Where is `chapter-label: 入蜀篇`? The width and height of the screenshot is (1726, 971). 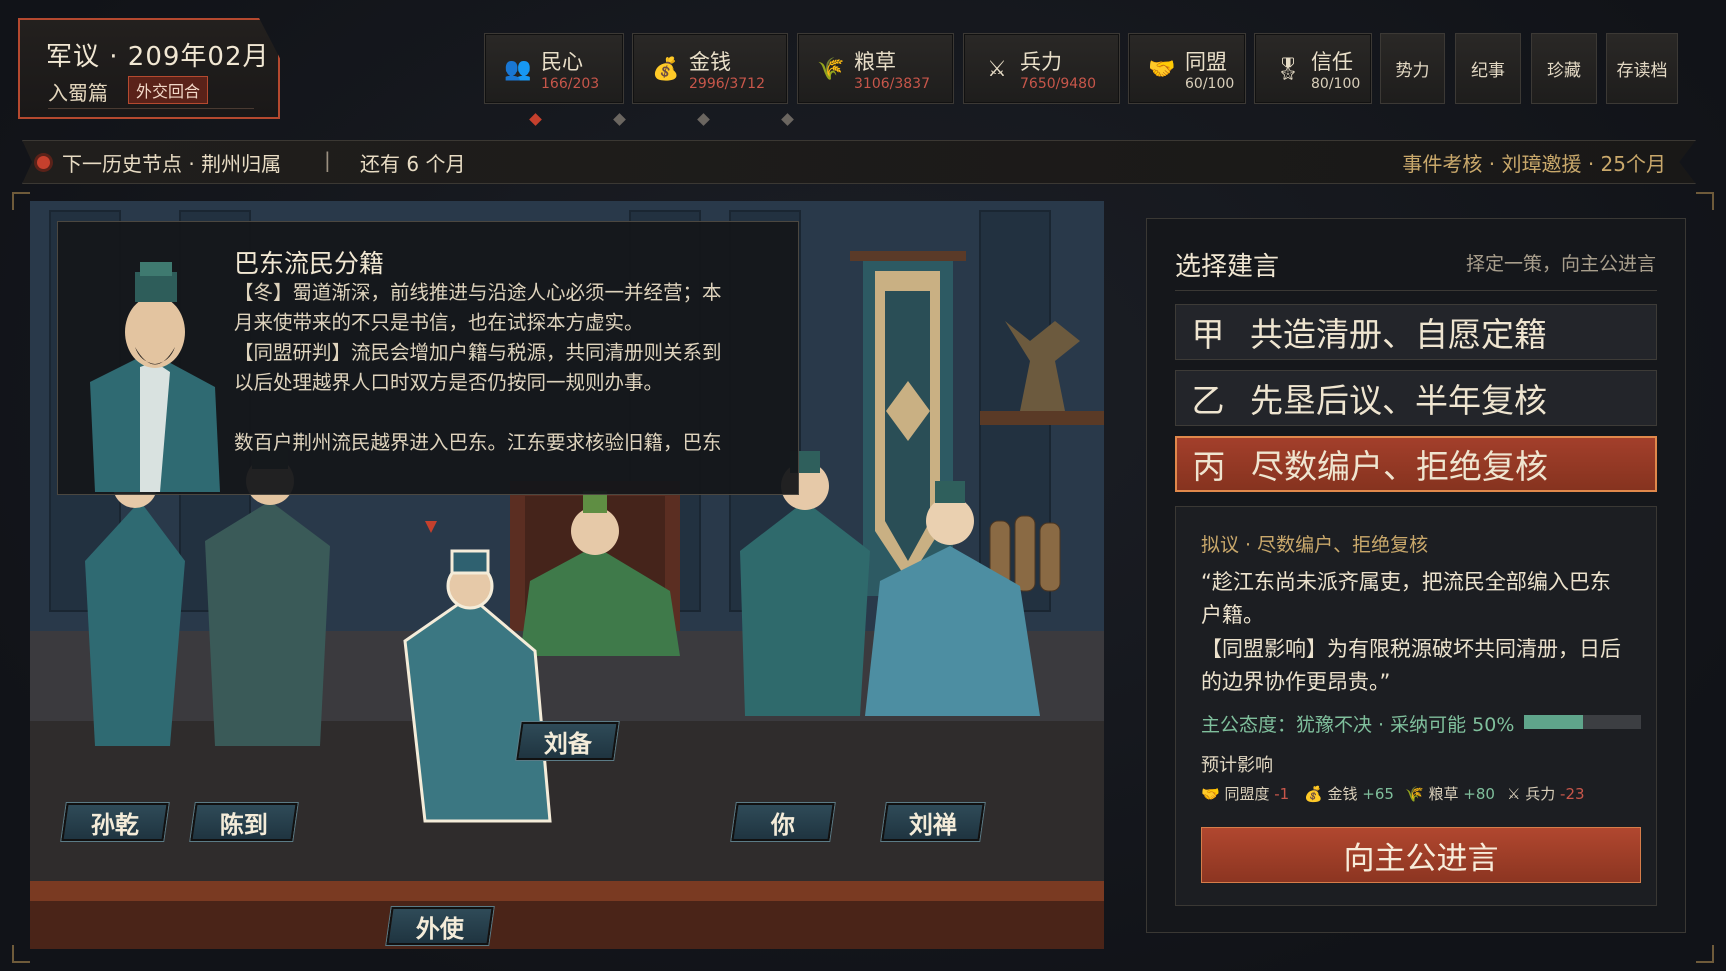 chapter-label: 入蜀篇 is located at coordinates (78, 93).